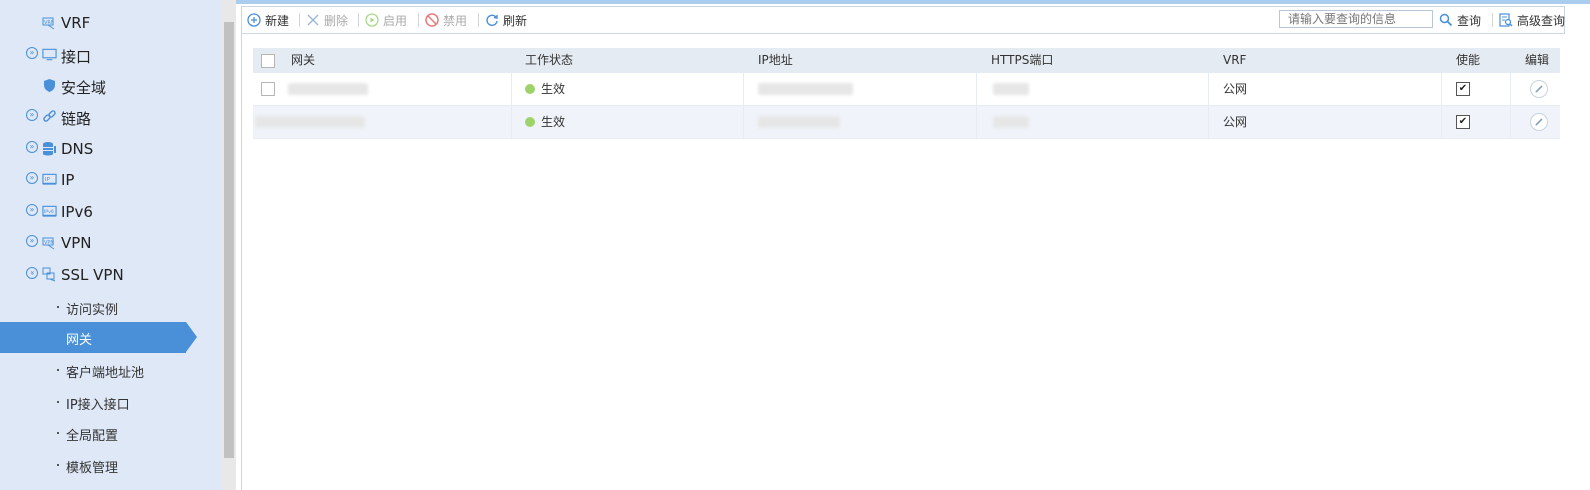  Describe the element at coordinates (903, 20) in the screenshot. I see `toolbar: 新建 删除 启用 禁用 刷新 请输入要查询的信息 查询 高级查询` at that location.